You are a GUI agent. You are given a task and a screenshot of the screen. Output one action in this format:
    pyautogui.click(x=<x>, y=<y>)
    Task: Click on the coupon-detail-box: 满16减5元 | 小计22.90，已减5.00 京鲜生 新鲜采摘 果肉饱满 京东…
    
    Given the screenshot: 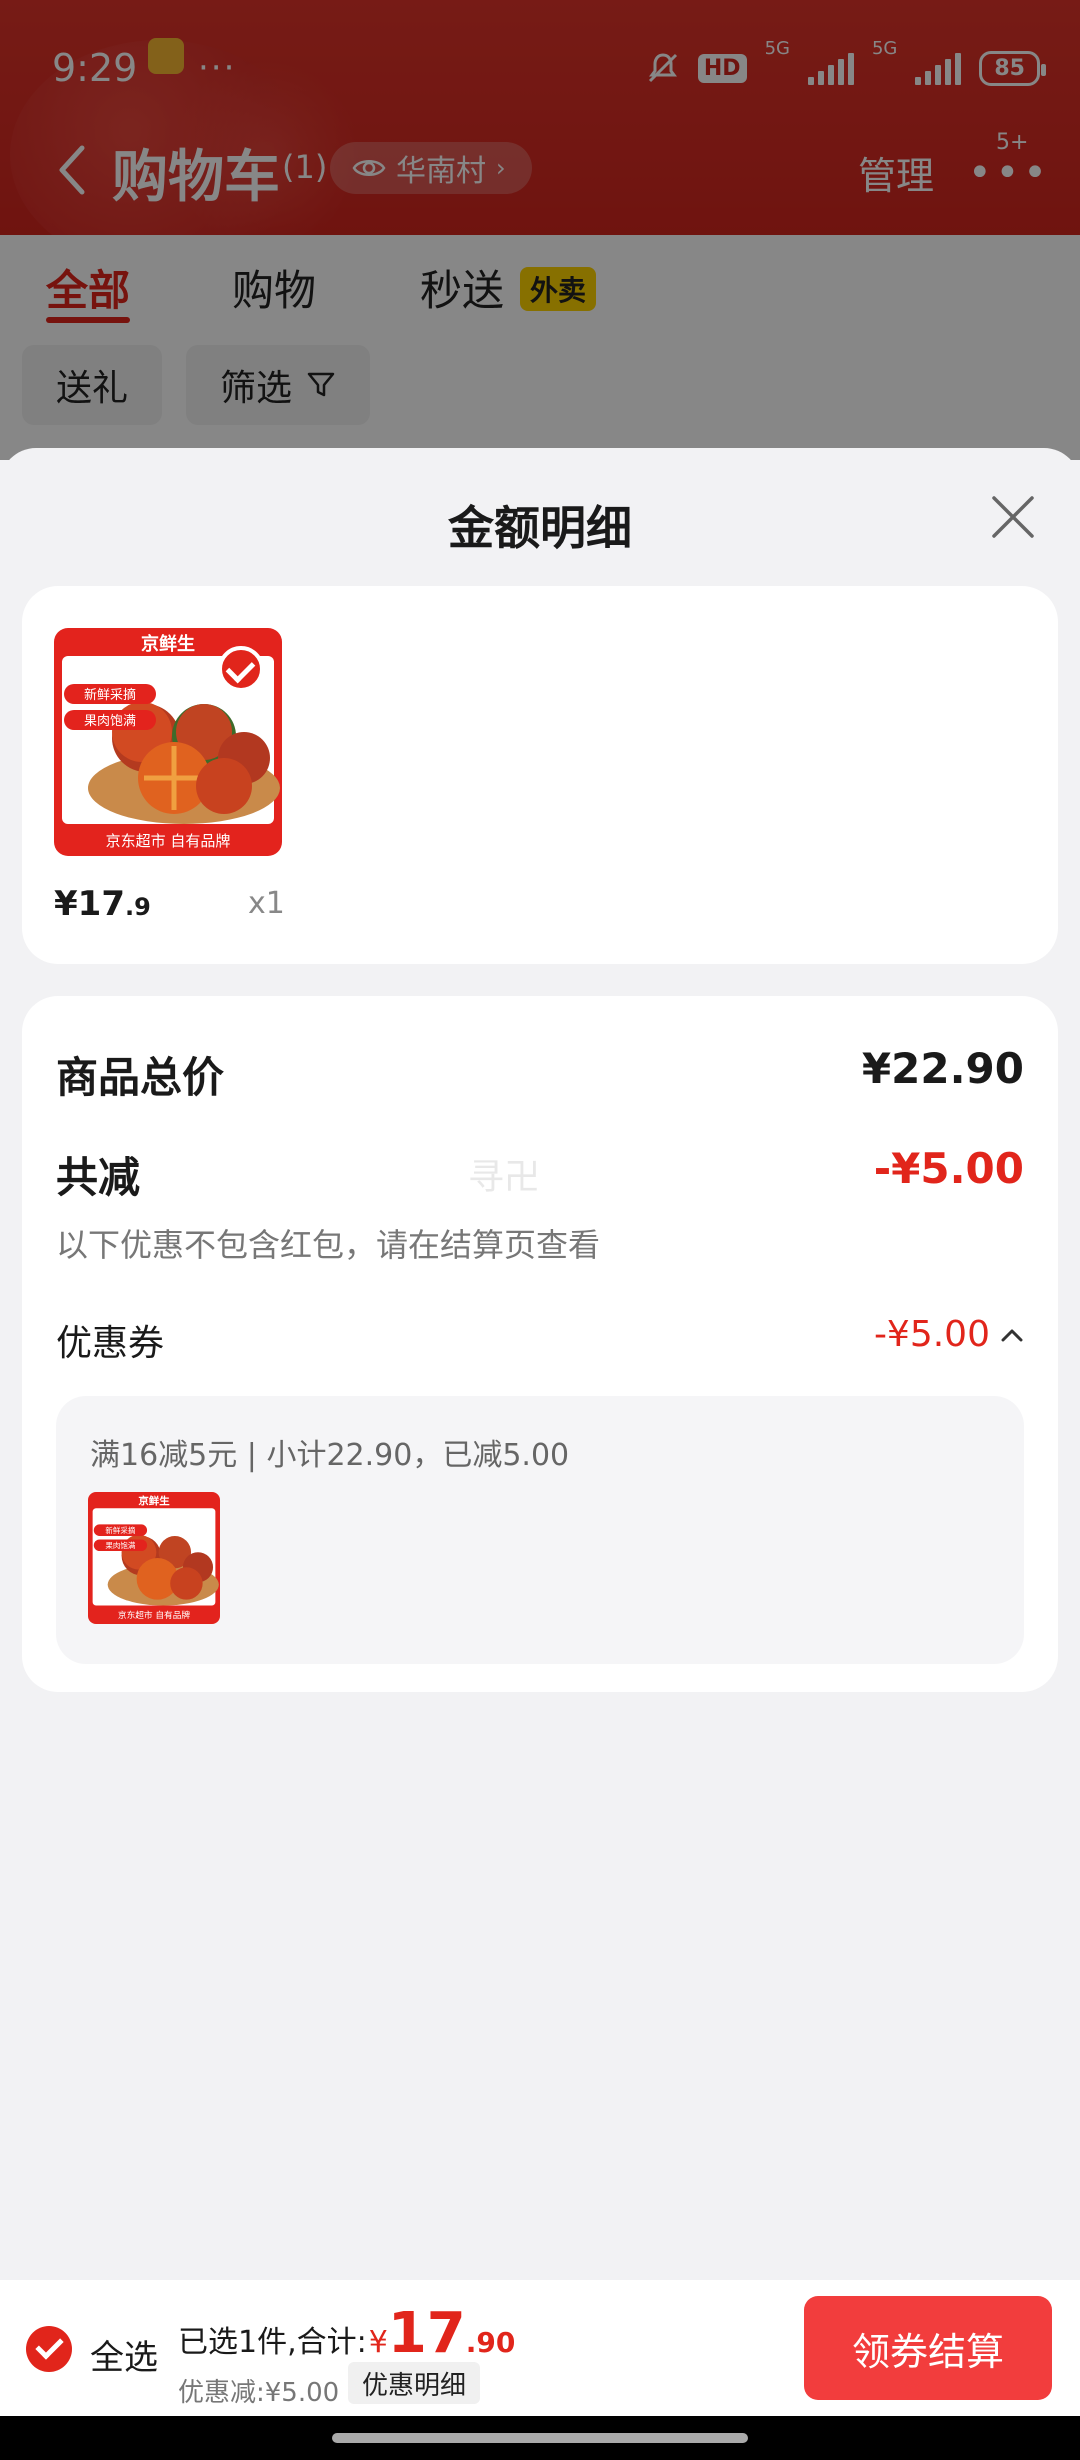 What is the action you would take?
    pyautogui.click(x=540, y=1530)
    